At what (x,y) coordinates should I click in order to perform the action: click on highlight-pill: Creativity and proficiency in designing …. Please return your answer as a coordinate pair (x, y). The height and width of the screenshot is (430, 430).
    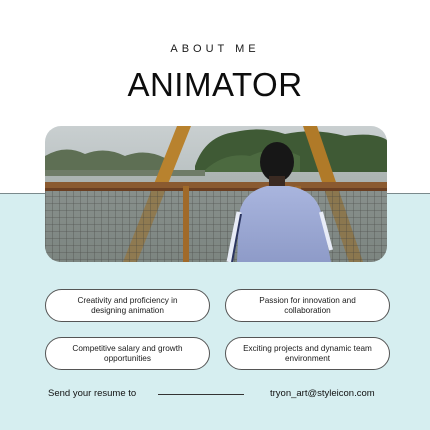
    Looking at the image, I should click on (127, 305).